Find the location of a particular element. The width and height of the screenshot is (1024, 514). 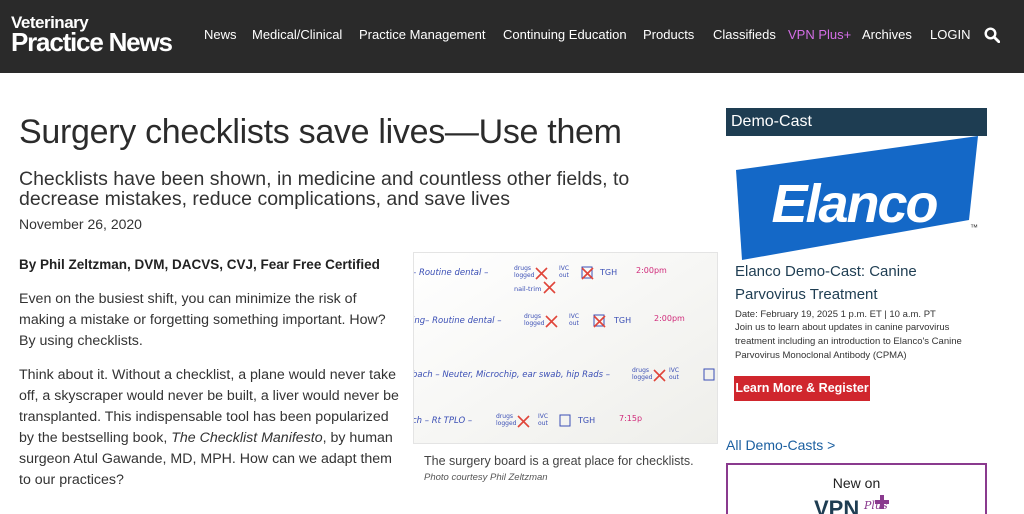

article-date: November 26, 2020 is located at coordinates (80, 224).